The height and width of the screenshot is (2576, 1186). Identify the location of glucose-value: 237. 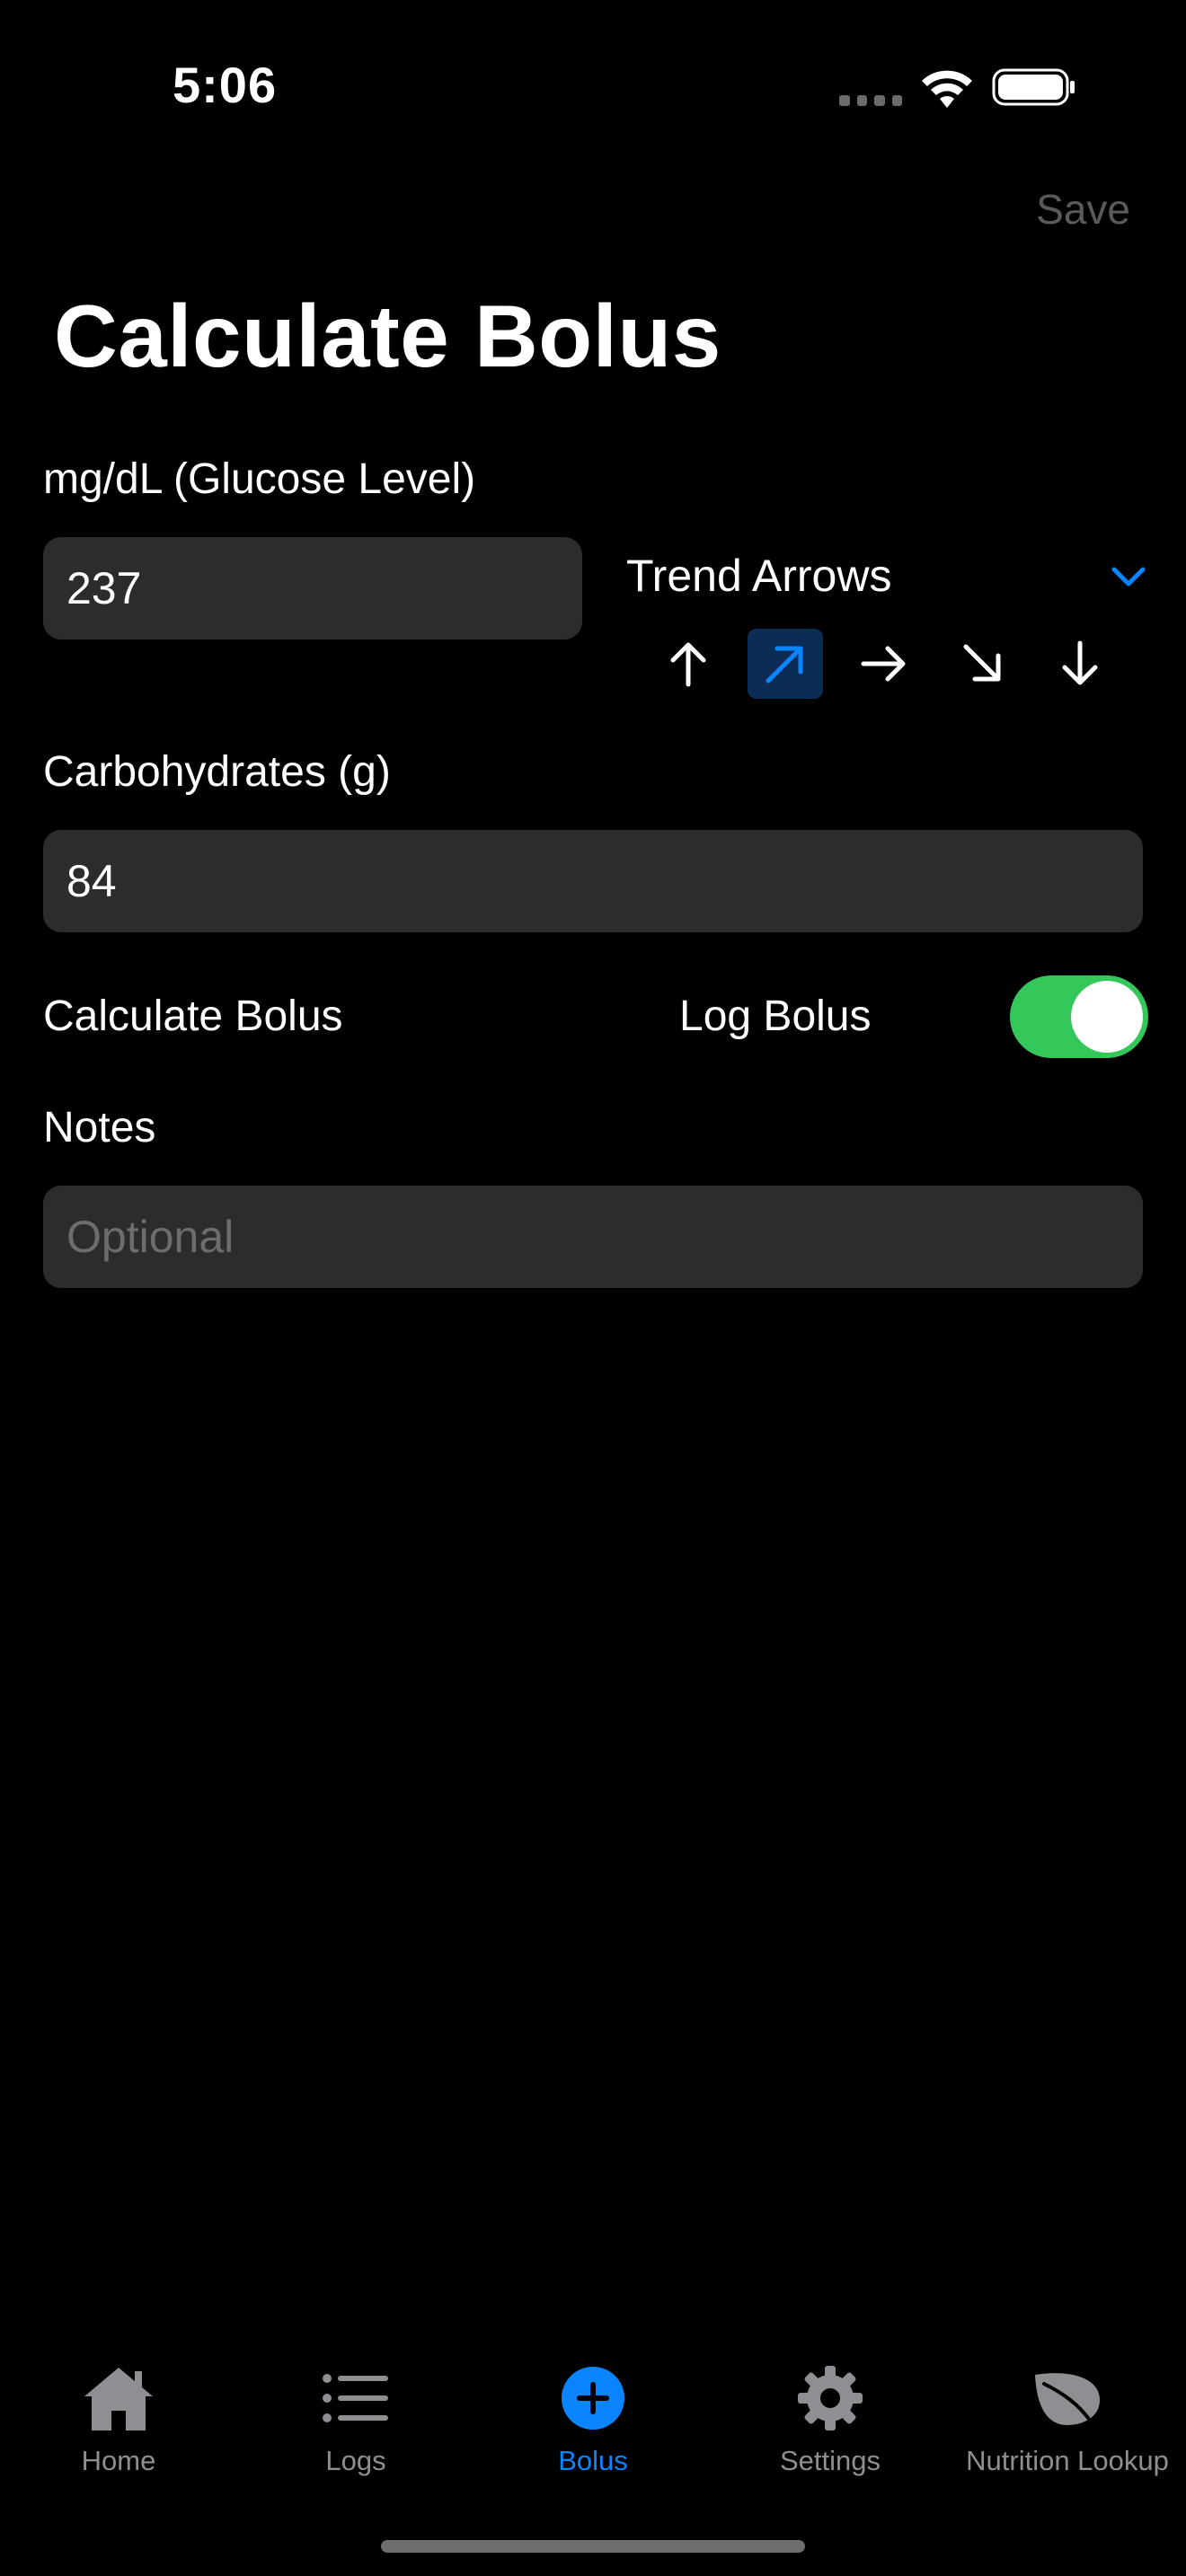
(104, 588).